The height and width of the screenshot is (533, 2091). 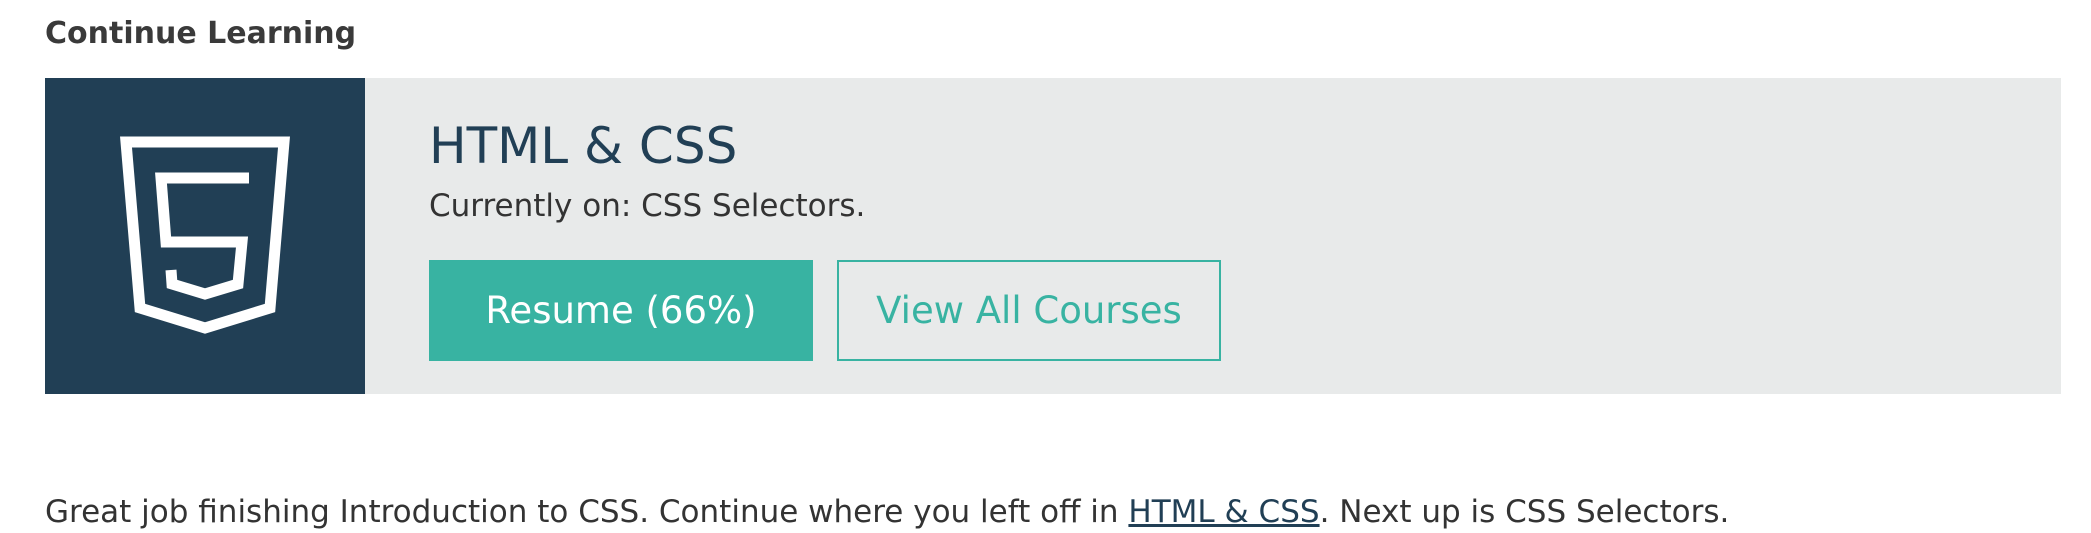 I want to click on course-logo, so click(x=205, y=236).